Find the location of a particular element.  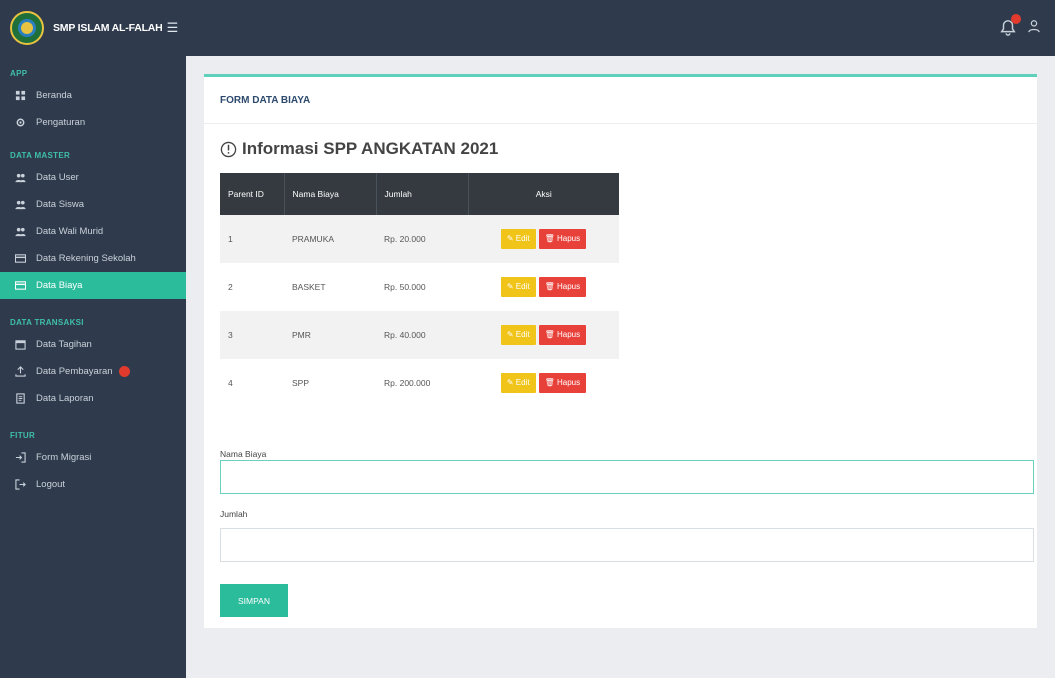

school-logo is located at coordinates (27, 28).